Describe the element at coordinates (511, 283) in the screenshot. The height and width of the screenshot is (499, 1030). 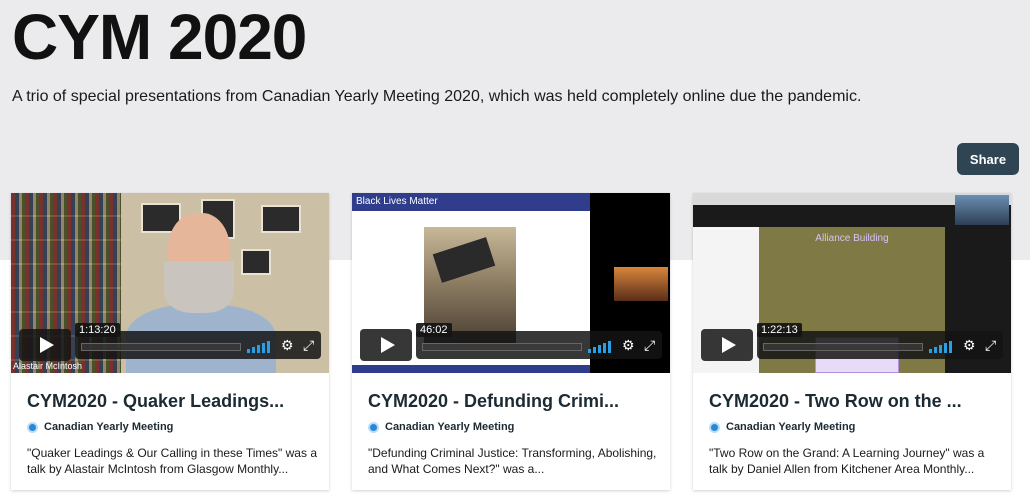
I see `video-thumbnail: Black Lives Matter 46:02 ⚙ ⤢` at that location.